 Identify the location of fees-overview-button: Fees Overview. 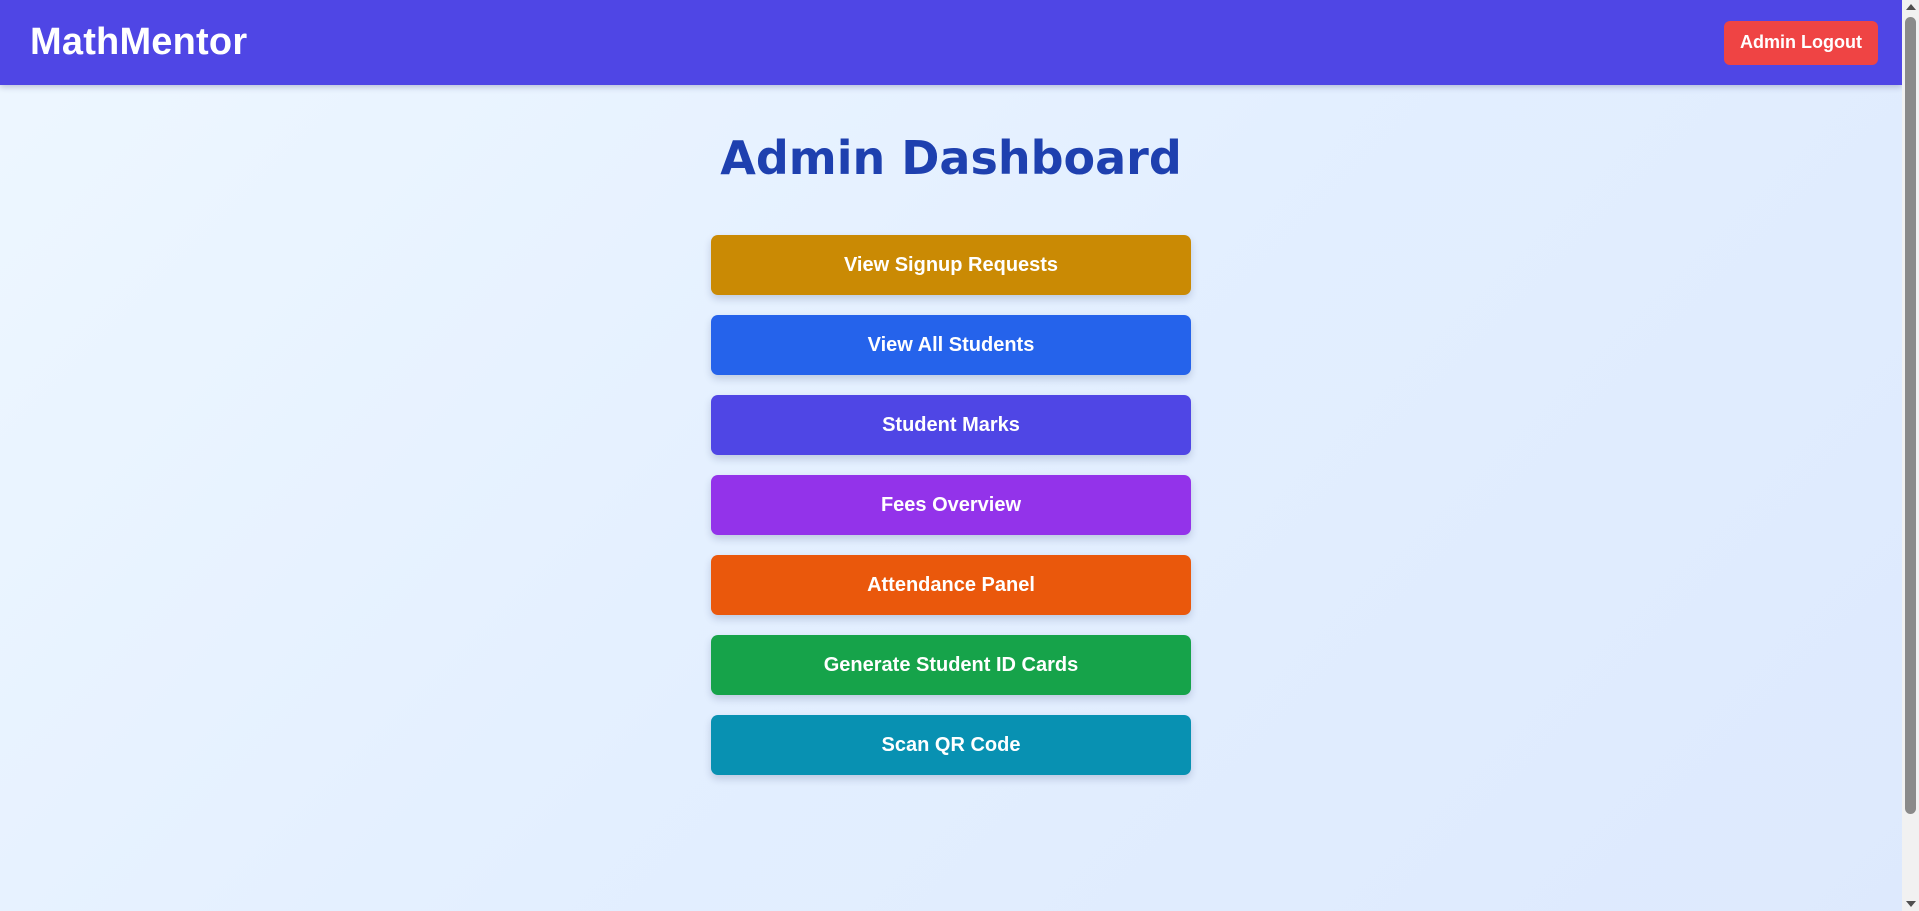
(951, 505).